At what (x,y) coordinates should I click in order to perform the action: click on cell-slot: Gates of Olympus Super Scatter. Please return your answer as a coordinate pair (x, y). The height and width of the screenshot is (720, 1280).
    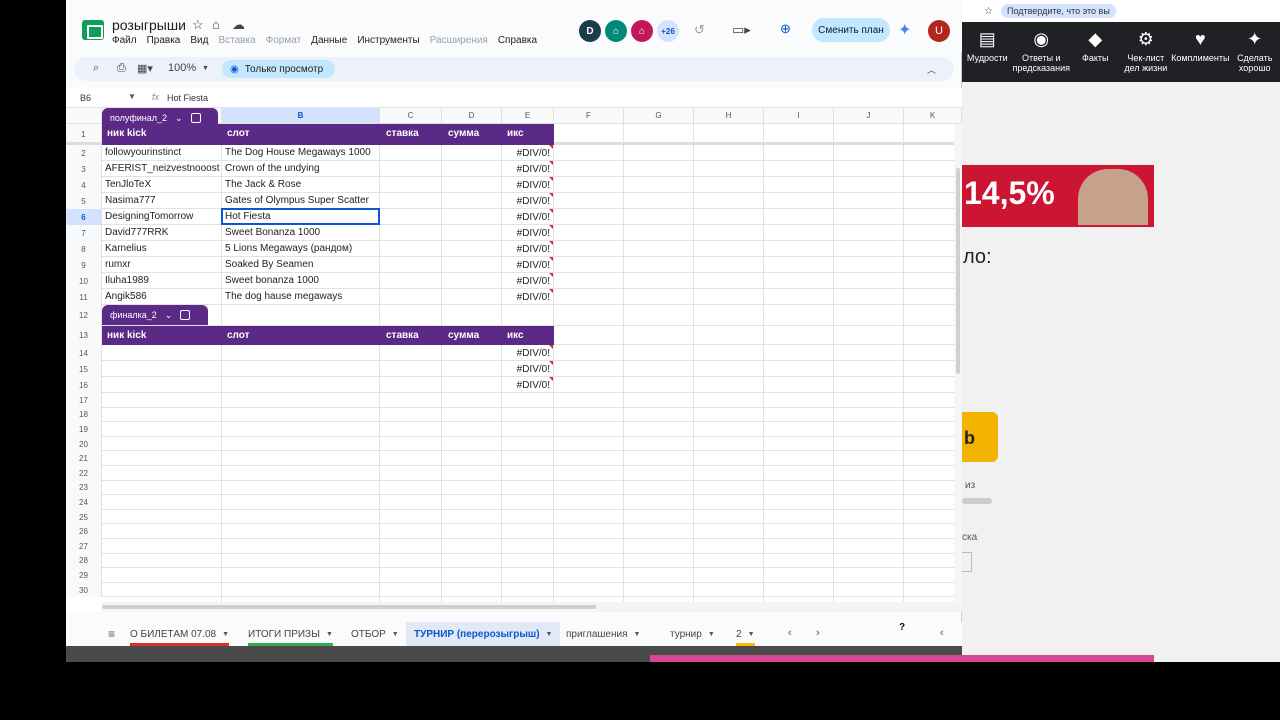
    Looking at the image, I should click on (301, 201).